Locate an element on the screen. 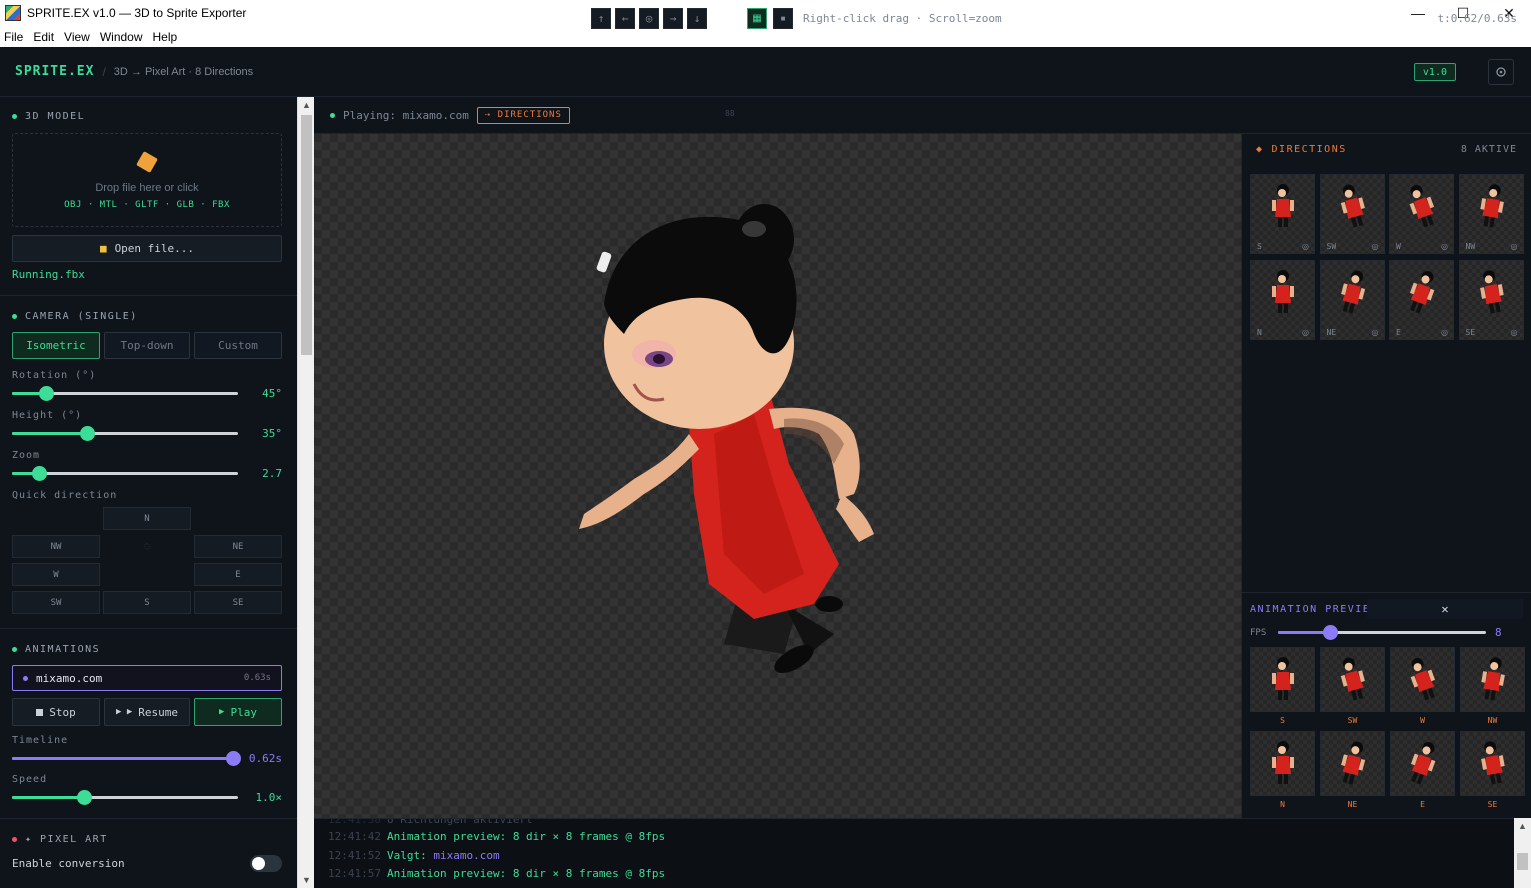  camera-mode-custom: Custom is located at coordinates (238, 345).